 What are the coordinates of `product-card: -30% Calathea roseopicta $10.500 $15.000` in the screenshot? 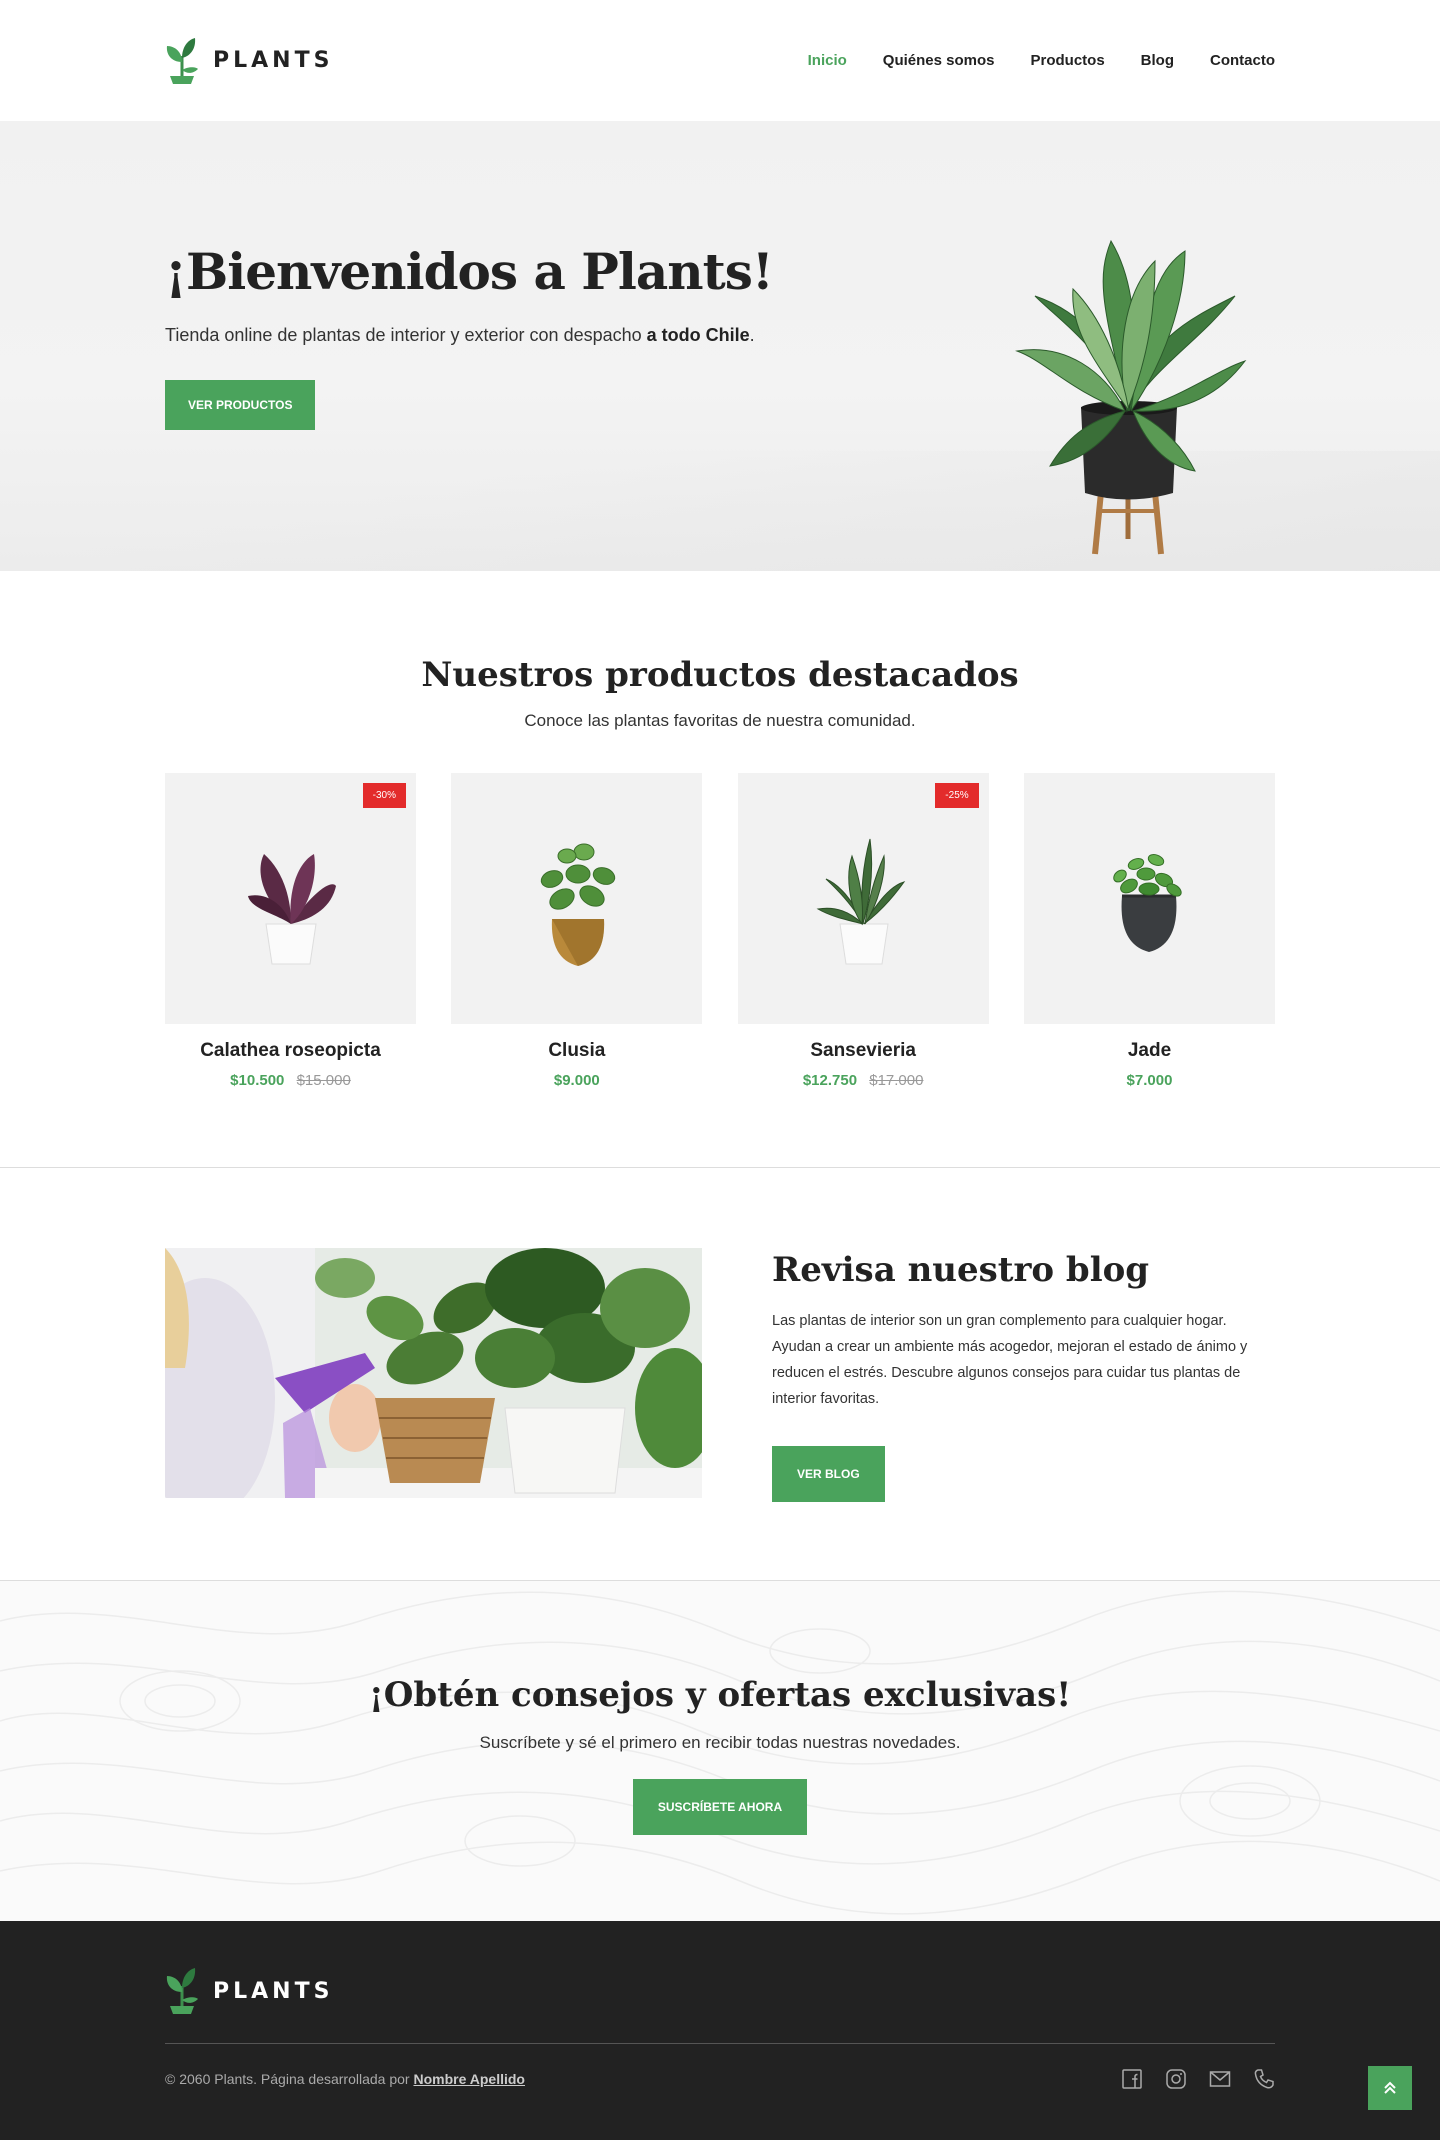 It's located at (290, 931).